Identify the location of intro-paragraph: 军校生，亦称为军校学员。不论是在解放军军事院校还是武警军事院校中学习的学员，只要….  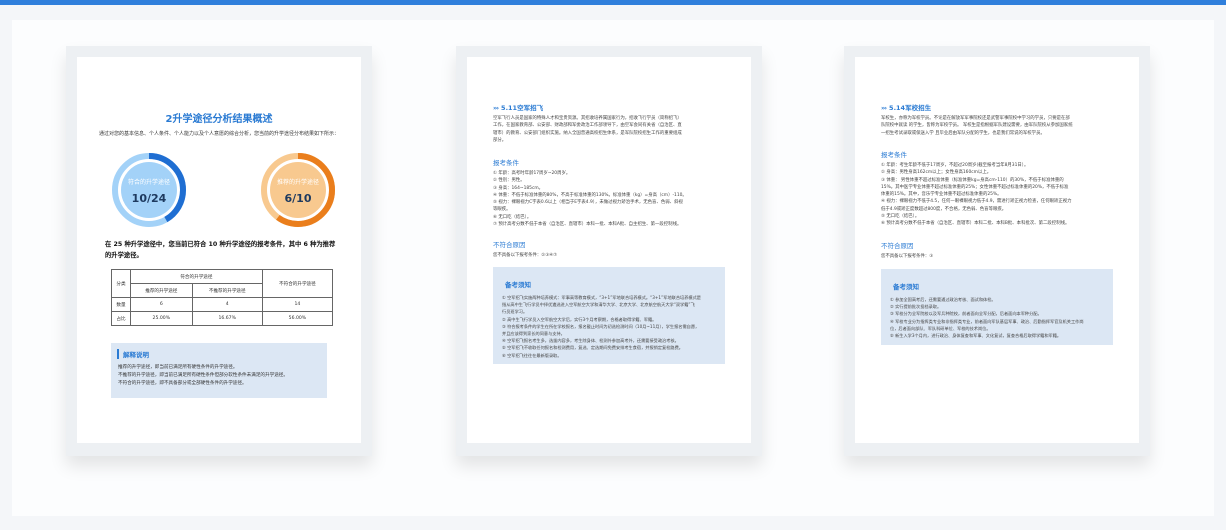
(999, 126).